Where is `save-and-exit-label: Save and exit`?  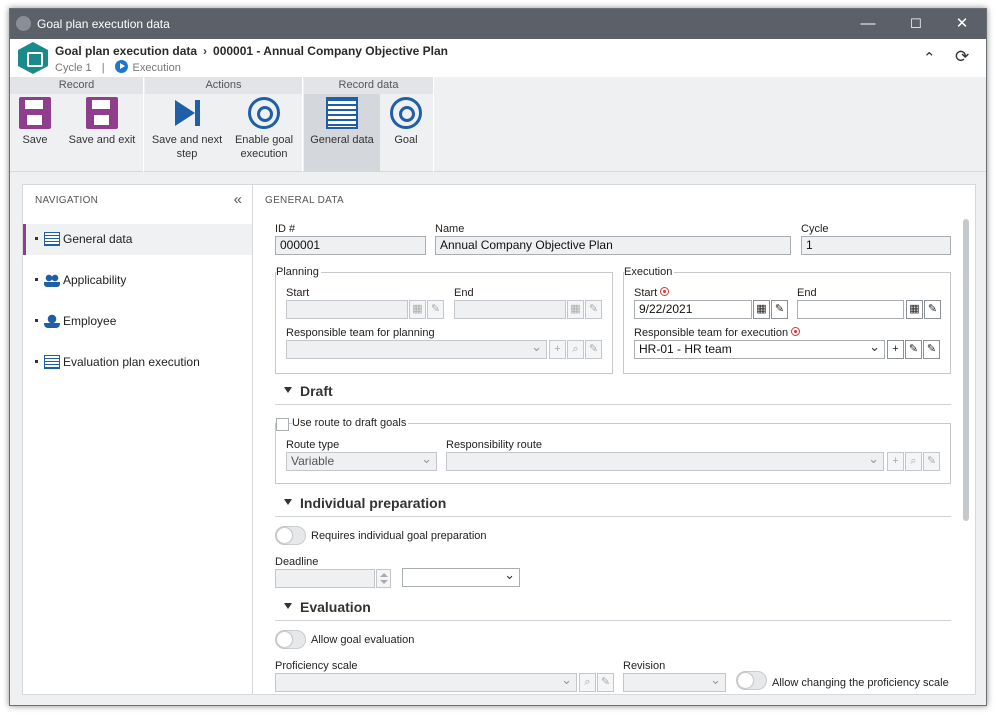 save-and-exit-label: Save and exit is located at coordinates (102, 140).